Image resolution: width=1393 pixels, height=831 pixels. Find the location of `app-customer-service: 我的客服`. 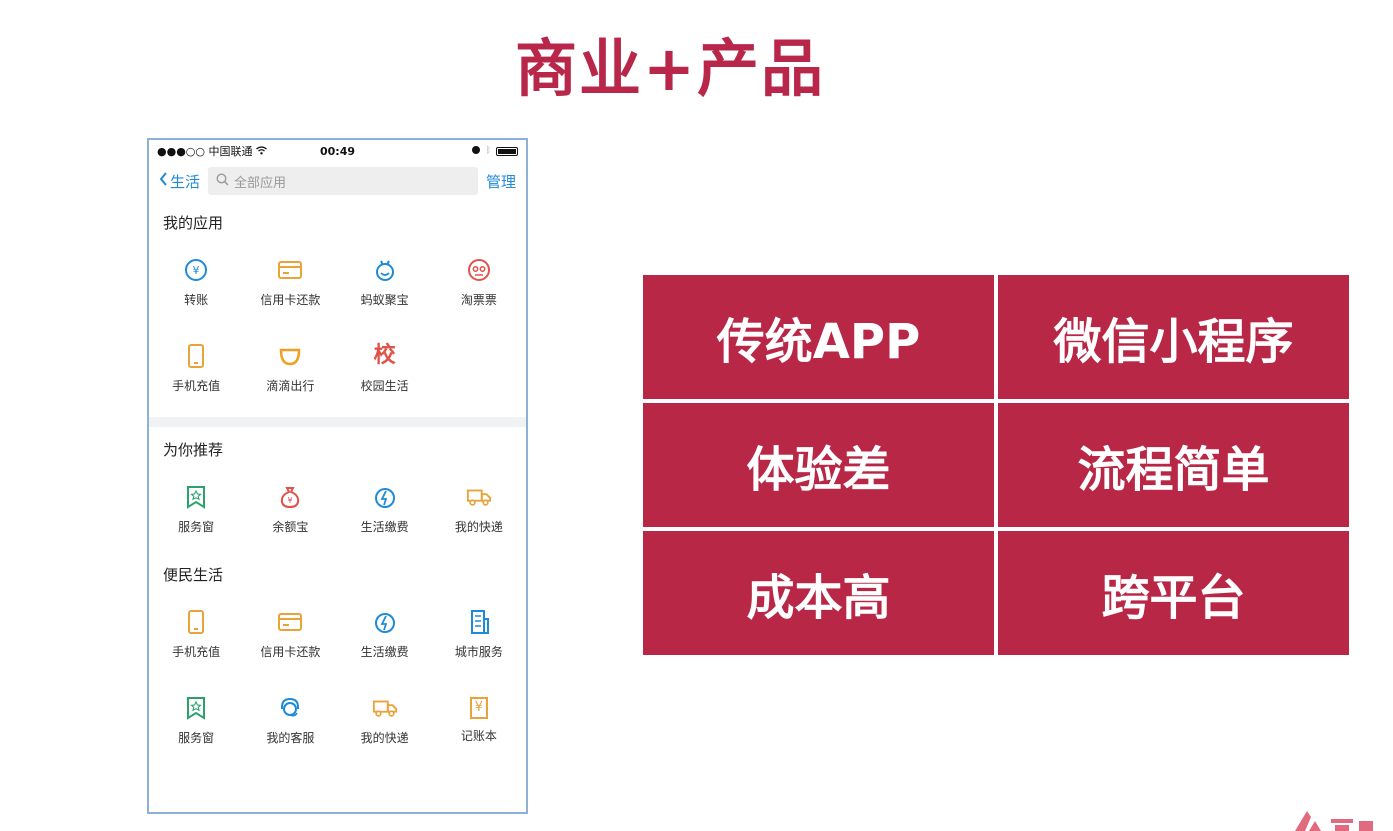

app-customer-service: 我的客服 is located at coordinates (290, 720).